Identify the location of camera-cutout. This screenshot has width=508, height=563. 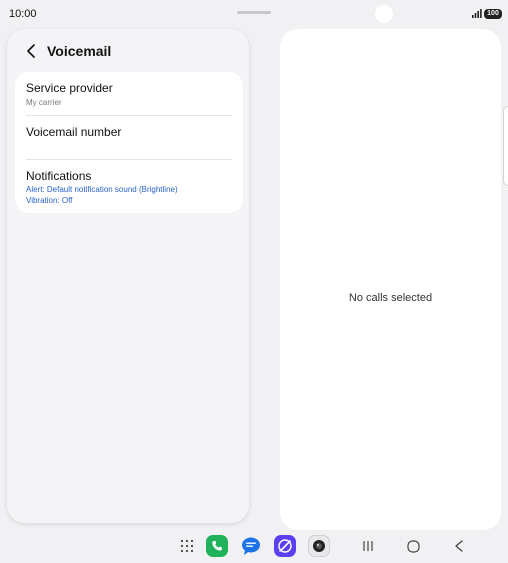
(384, 14).